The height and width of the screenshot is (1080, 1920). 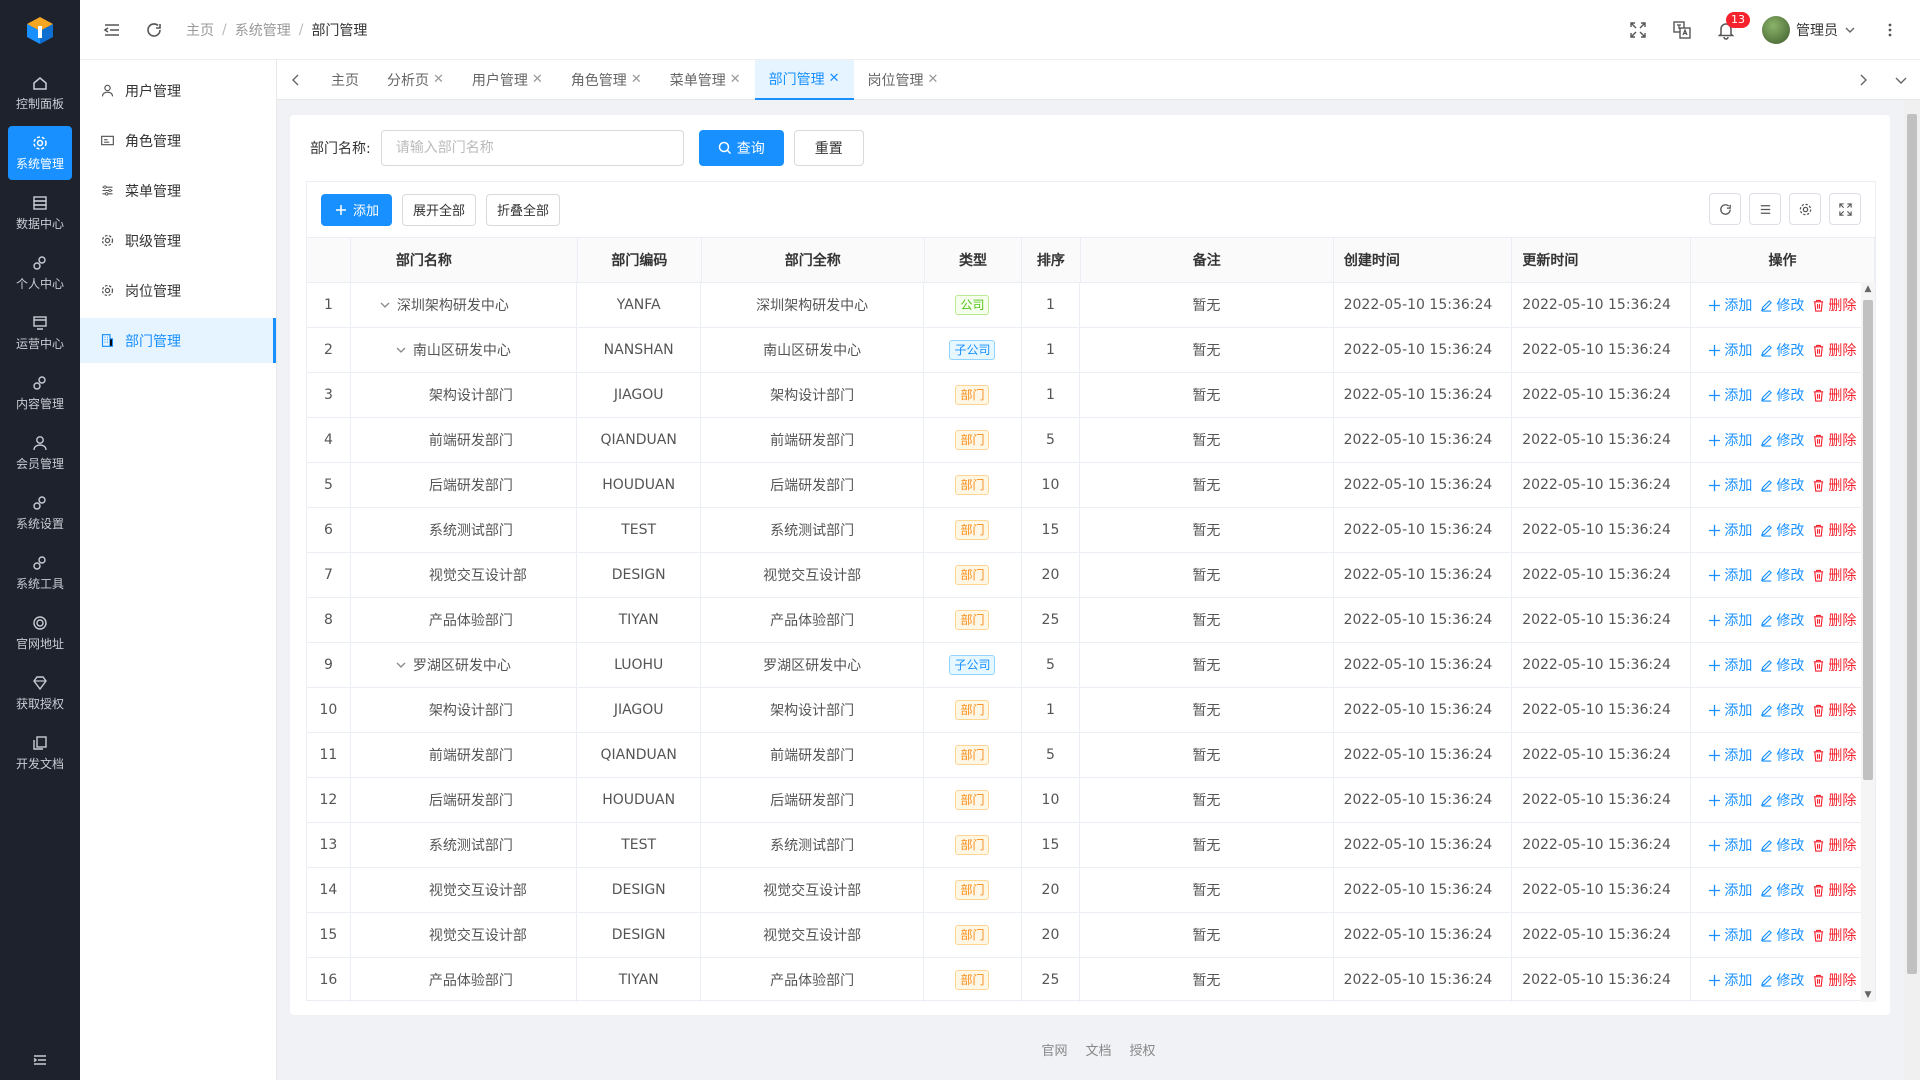 I want to click on collapse-menu-icon, so click(x=40, y=1060).